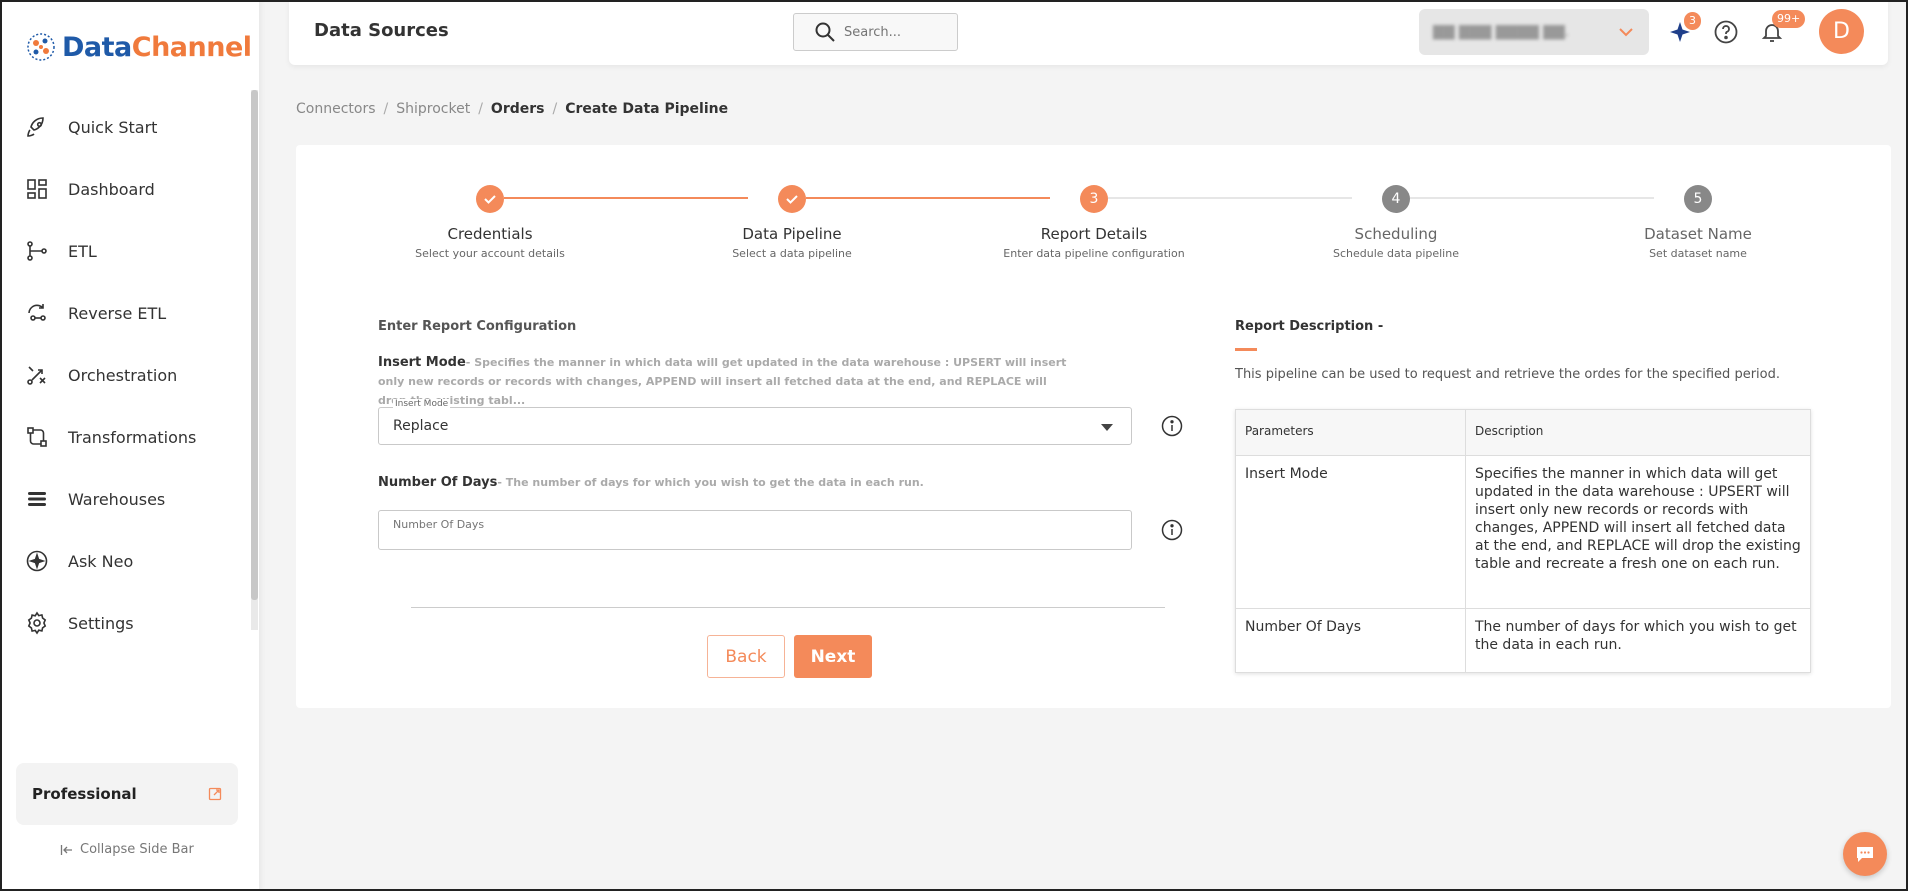  What do you see at coordinates (1350, 640) in the screenshot?
I see `table-cell-param: Number Of Days` at bounding box center [1350, 640].